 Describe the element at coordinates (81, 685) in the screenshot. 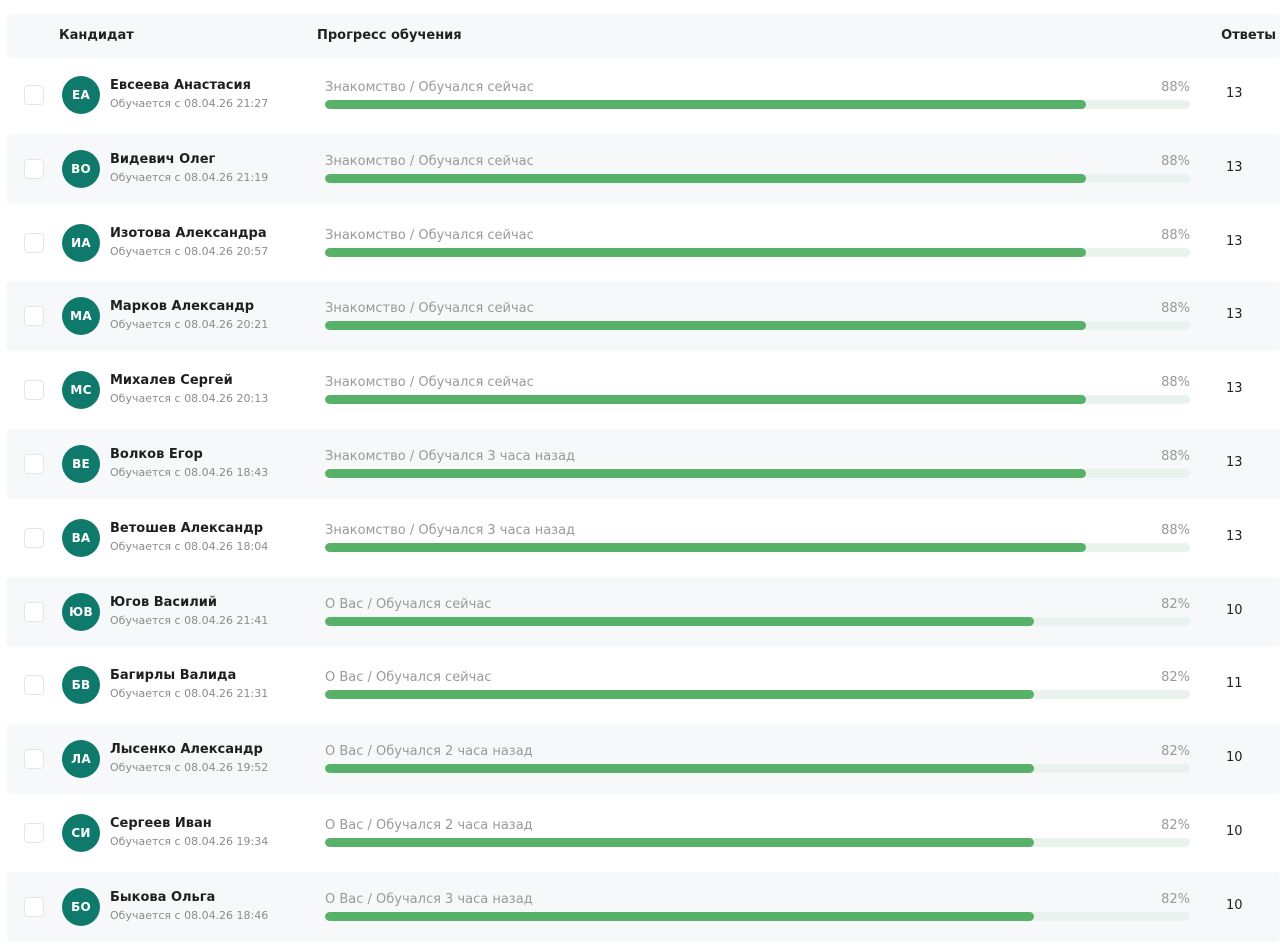

I see `avatar: БВ` at that location.